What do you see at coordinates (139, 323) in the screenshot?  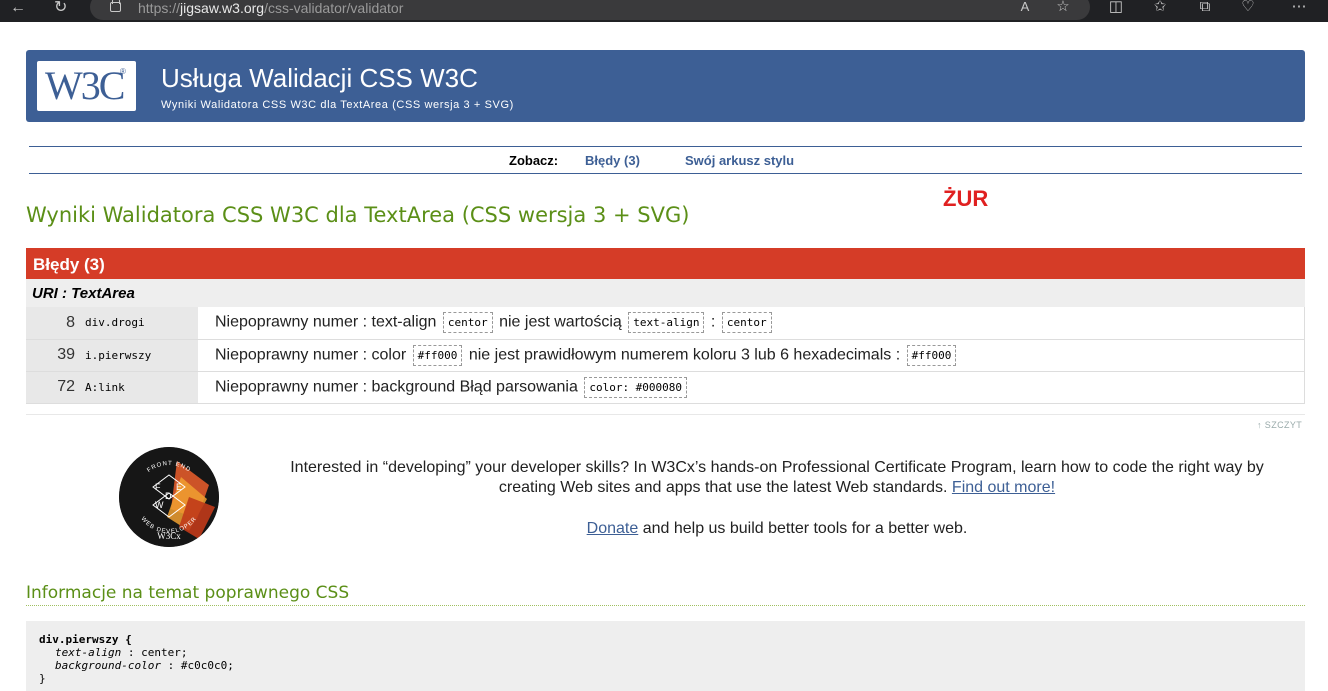 I see `error-context: div.drogi` at bounding box center [139, 323].